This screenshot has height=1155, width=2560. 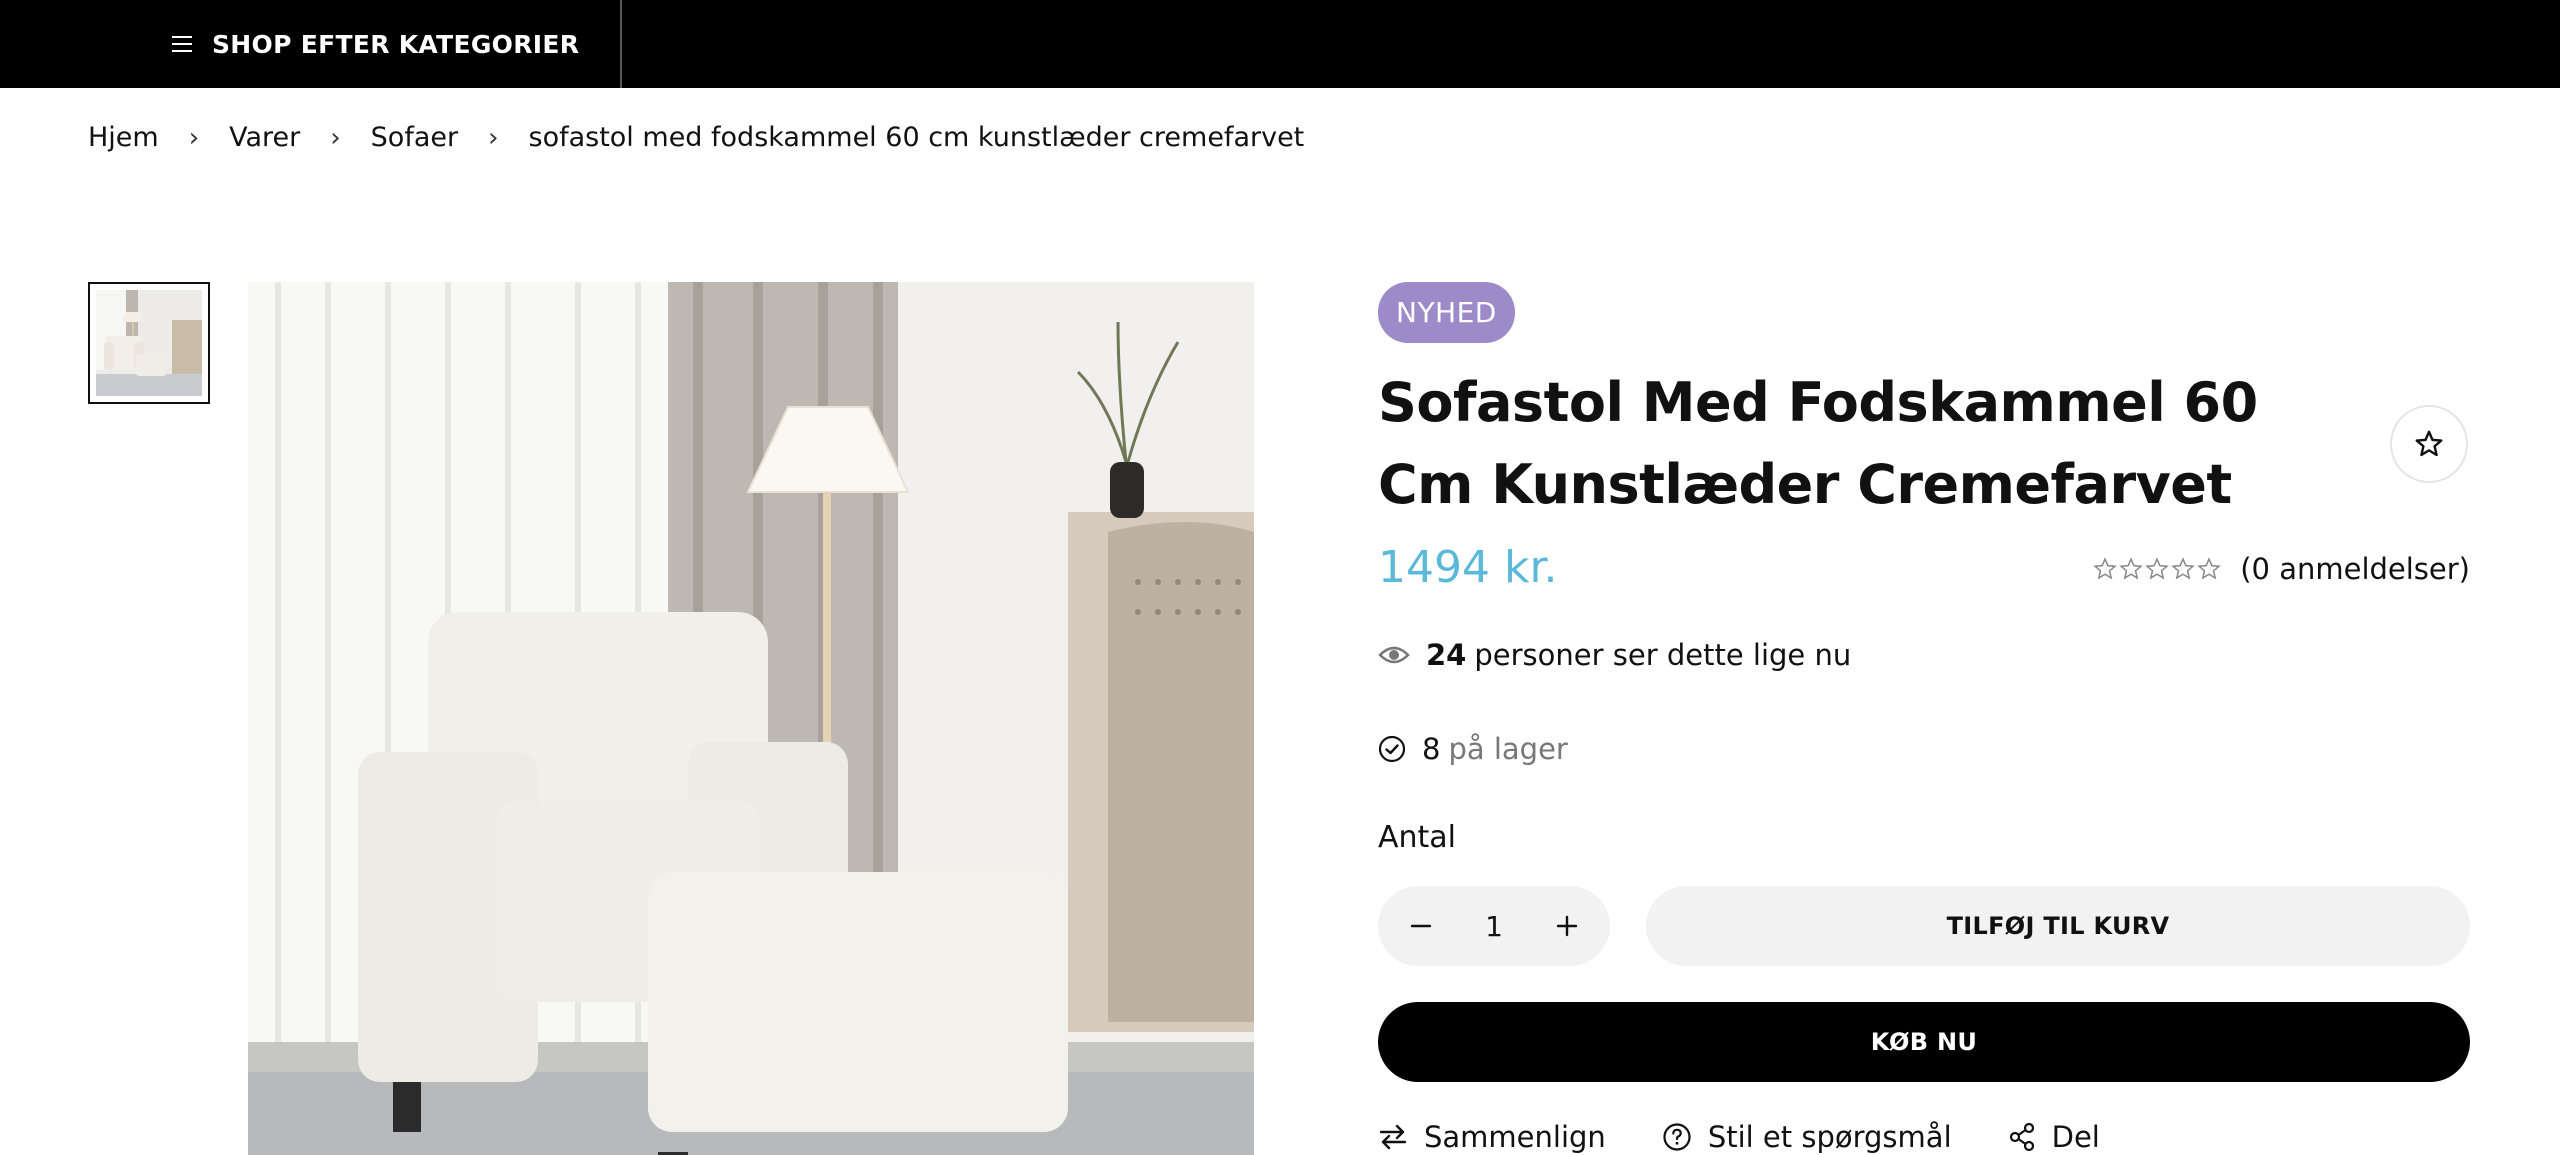 I want to click on eye-icon, so click(x=1394, y=655).